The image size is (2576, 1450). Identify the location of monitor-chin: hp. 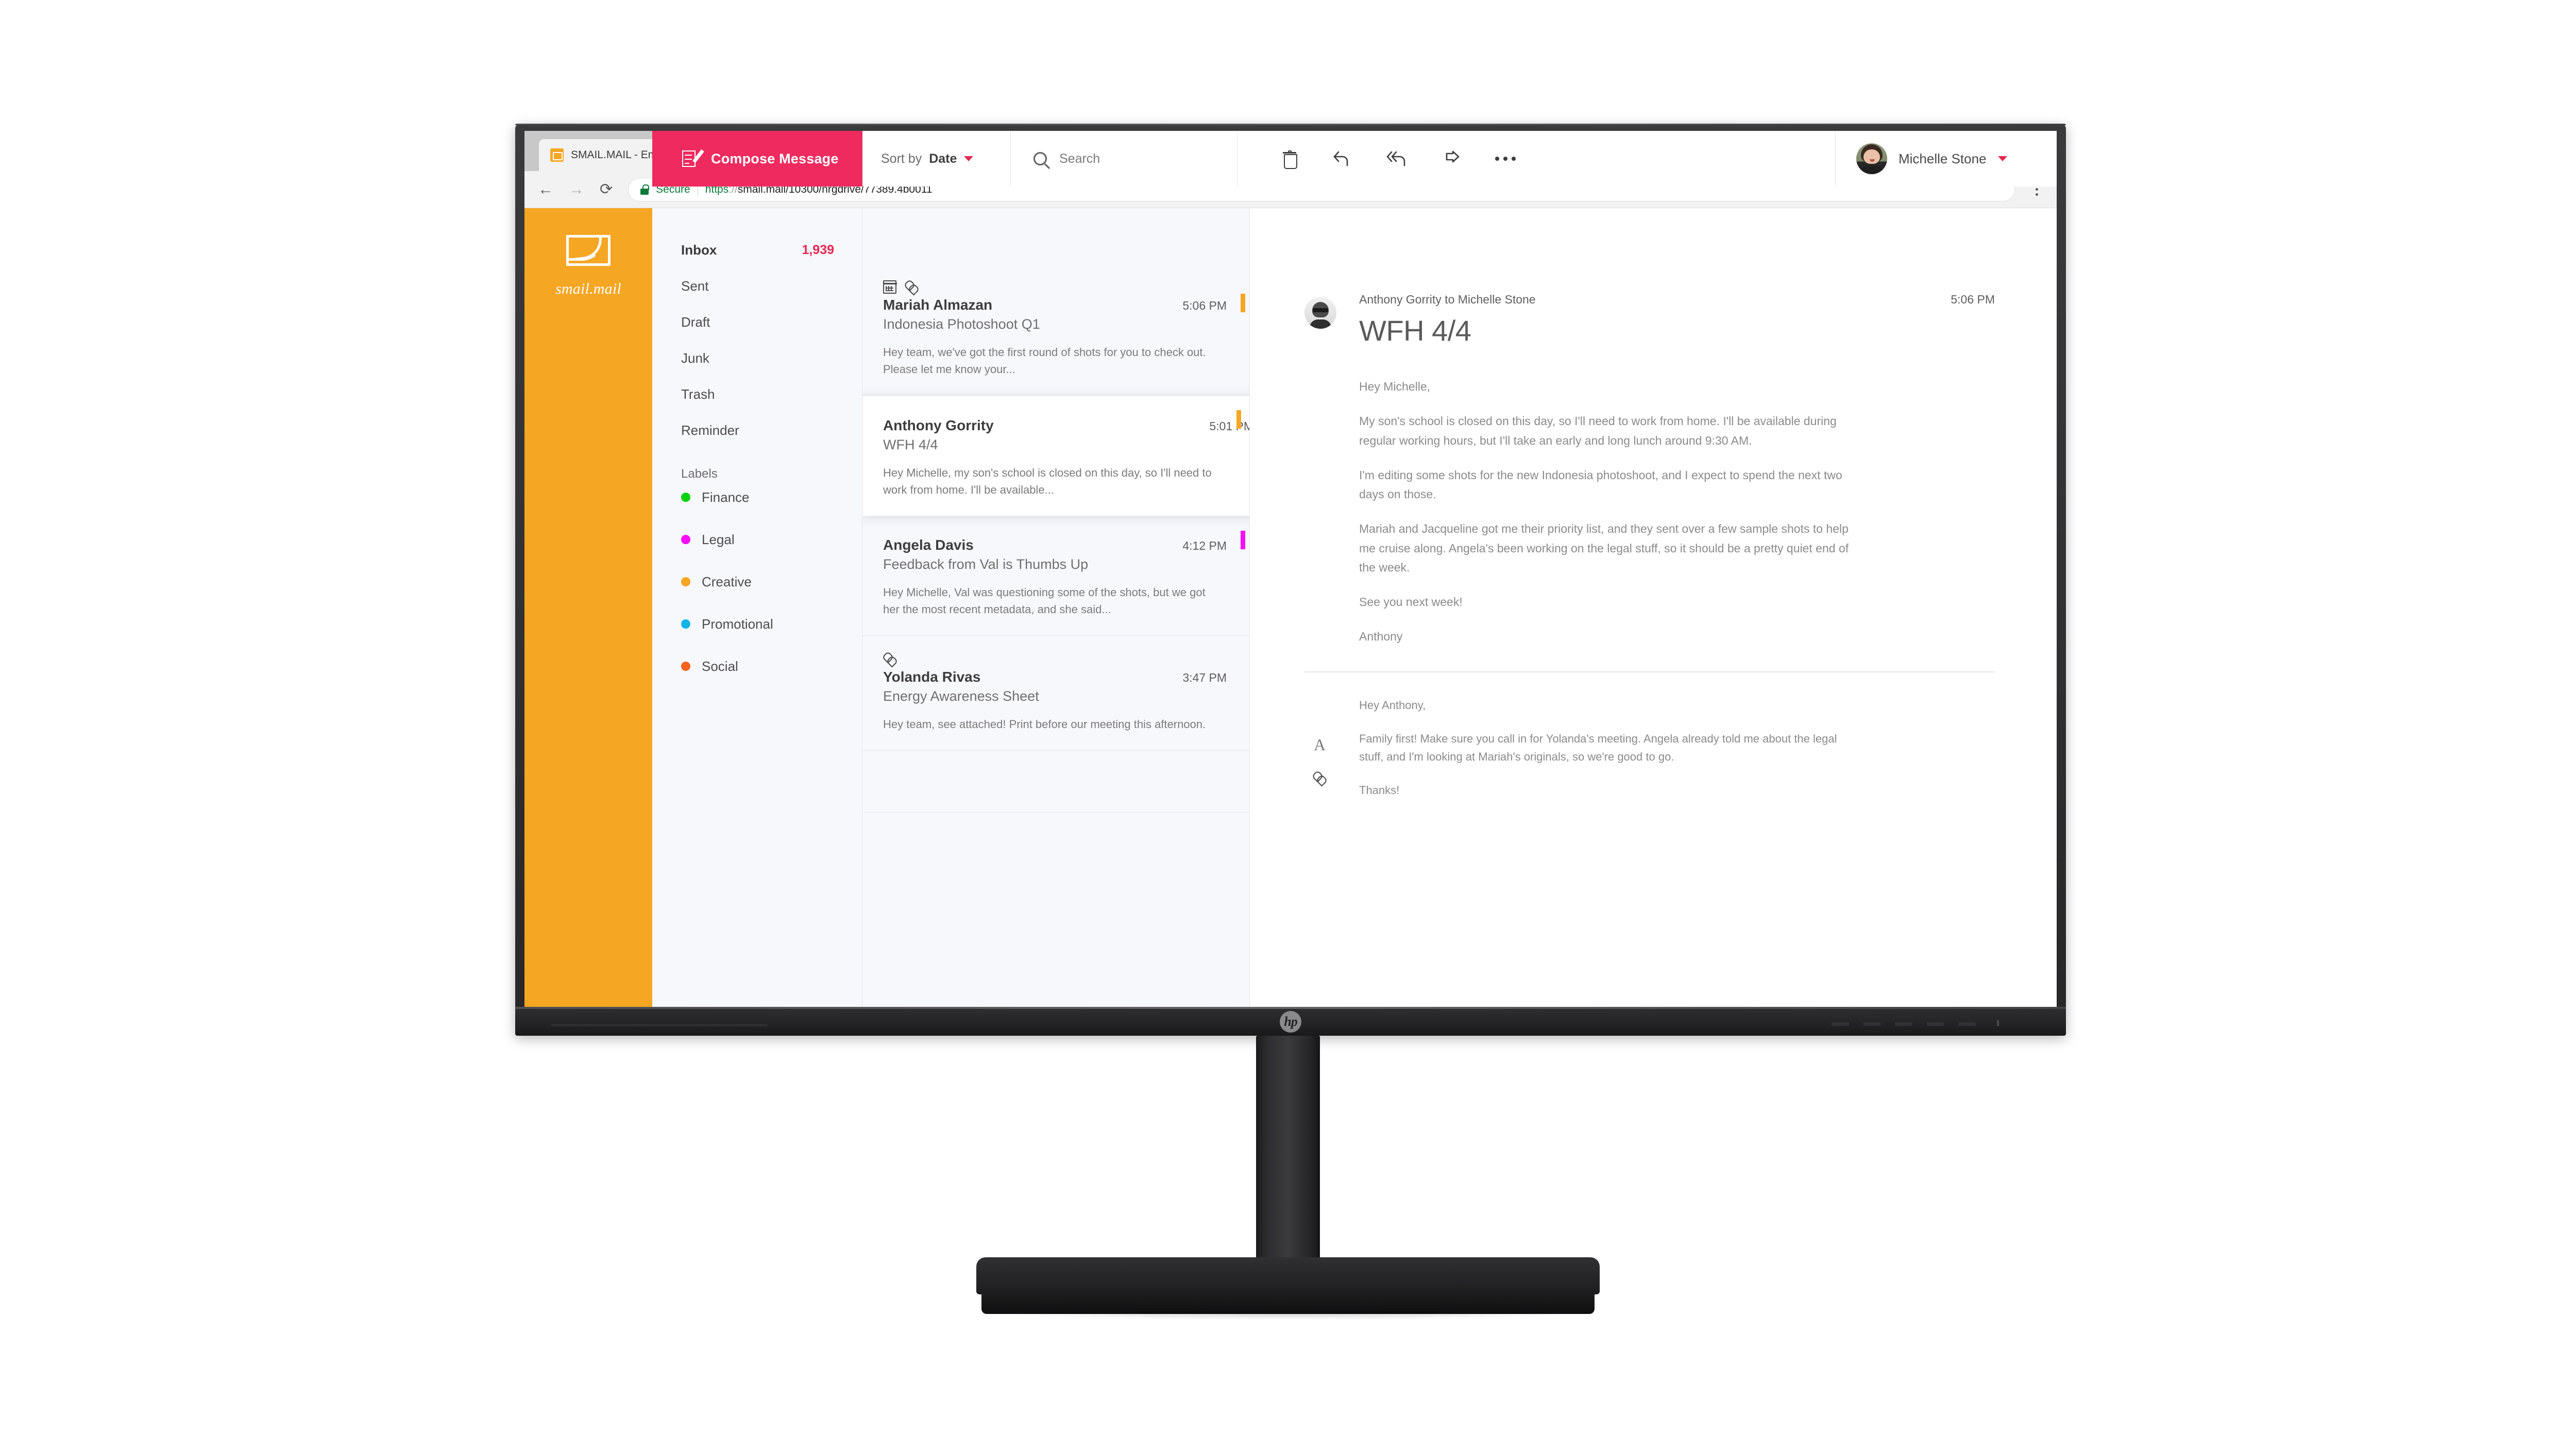
(1290, 1021).